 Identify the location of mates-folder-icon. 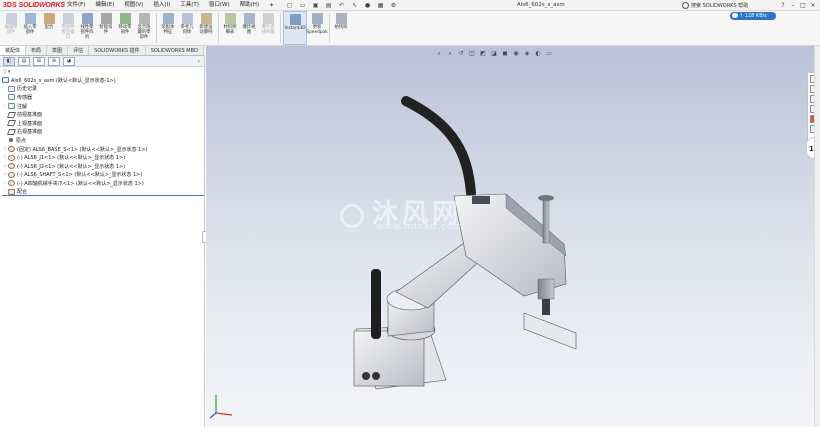
(11, 191).